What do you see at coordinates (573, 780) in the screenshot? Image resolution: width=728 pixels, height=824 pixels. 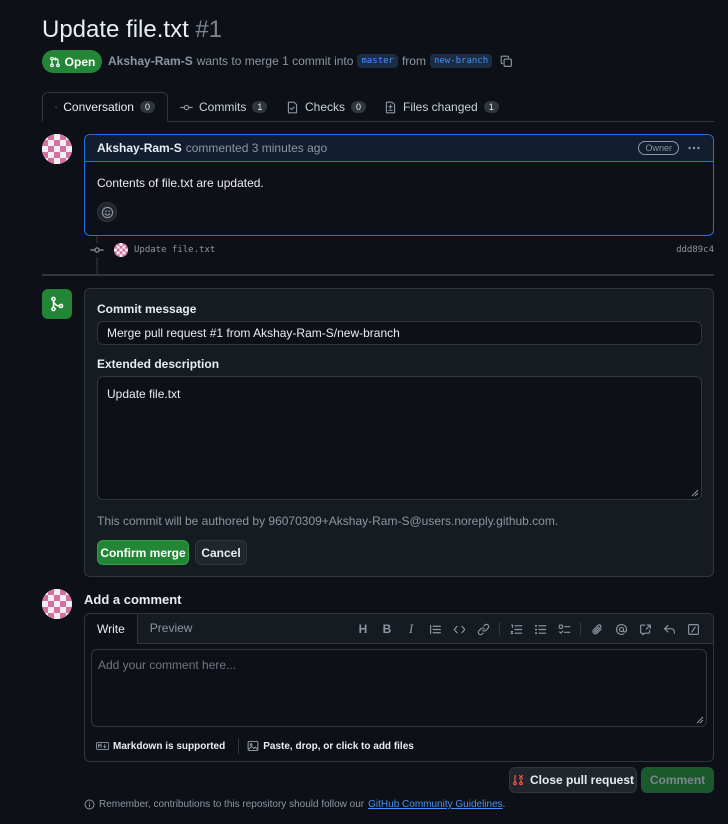 I see `close-pull-request-button: Close pull request` at bounding box center [573, 780].